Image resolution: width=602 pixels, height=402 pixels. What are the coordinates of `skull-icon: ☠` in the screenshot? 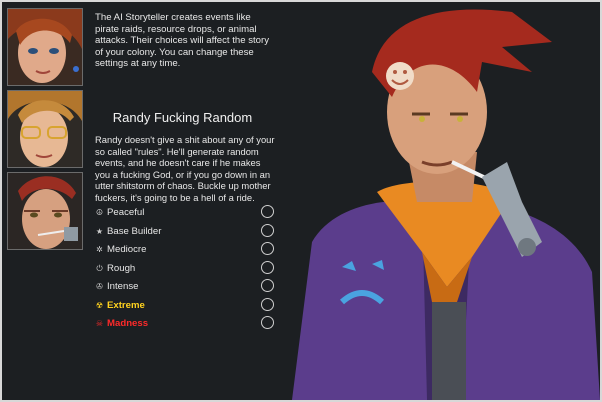 It's located at (99, 323).